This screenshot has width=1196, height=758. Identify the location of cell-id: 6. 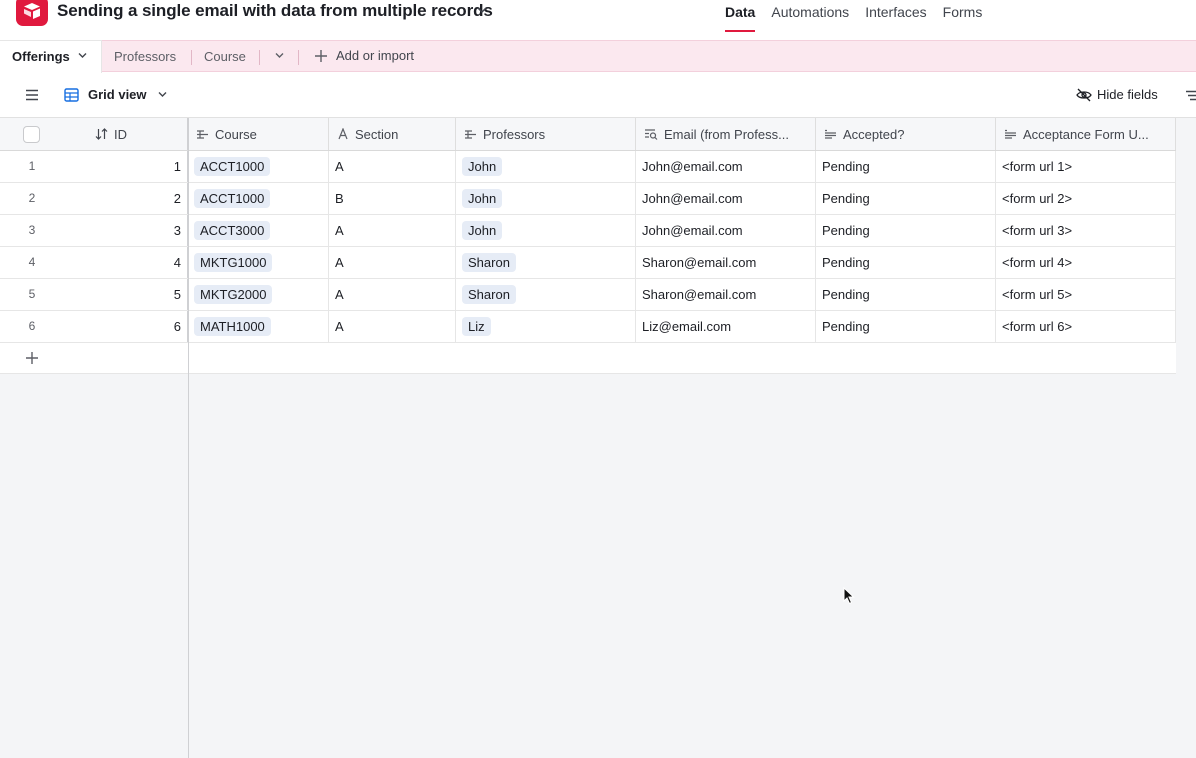
(126, 326).